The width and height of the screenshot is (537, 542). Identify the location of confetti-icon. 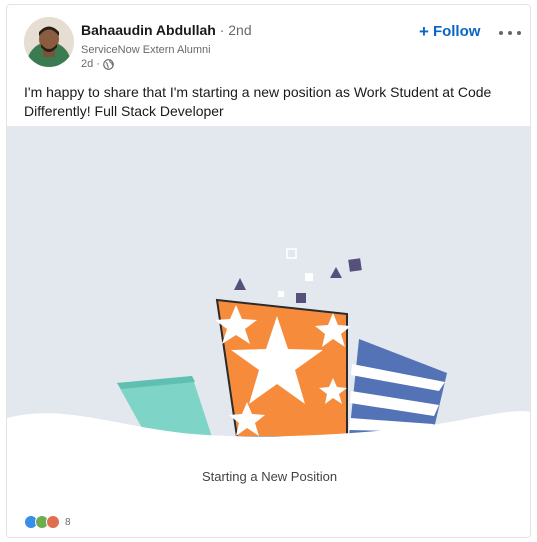
(298, 275).